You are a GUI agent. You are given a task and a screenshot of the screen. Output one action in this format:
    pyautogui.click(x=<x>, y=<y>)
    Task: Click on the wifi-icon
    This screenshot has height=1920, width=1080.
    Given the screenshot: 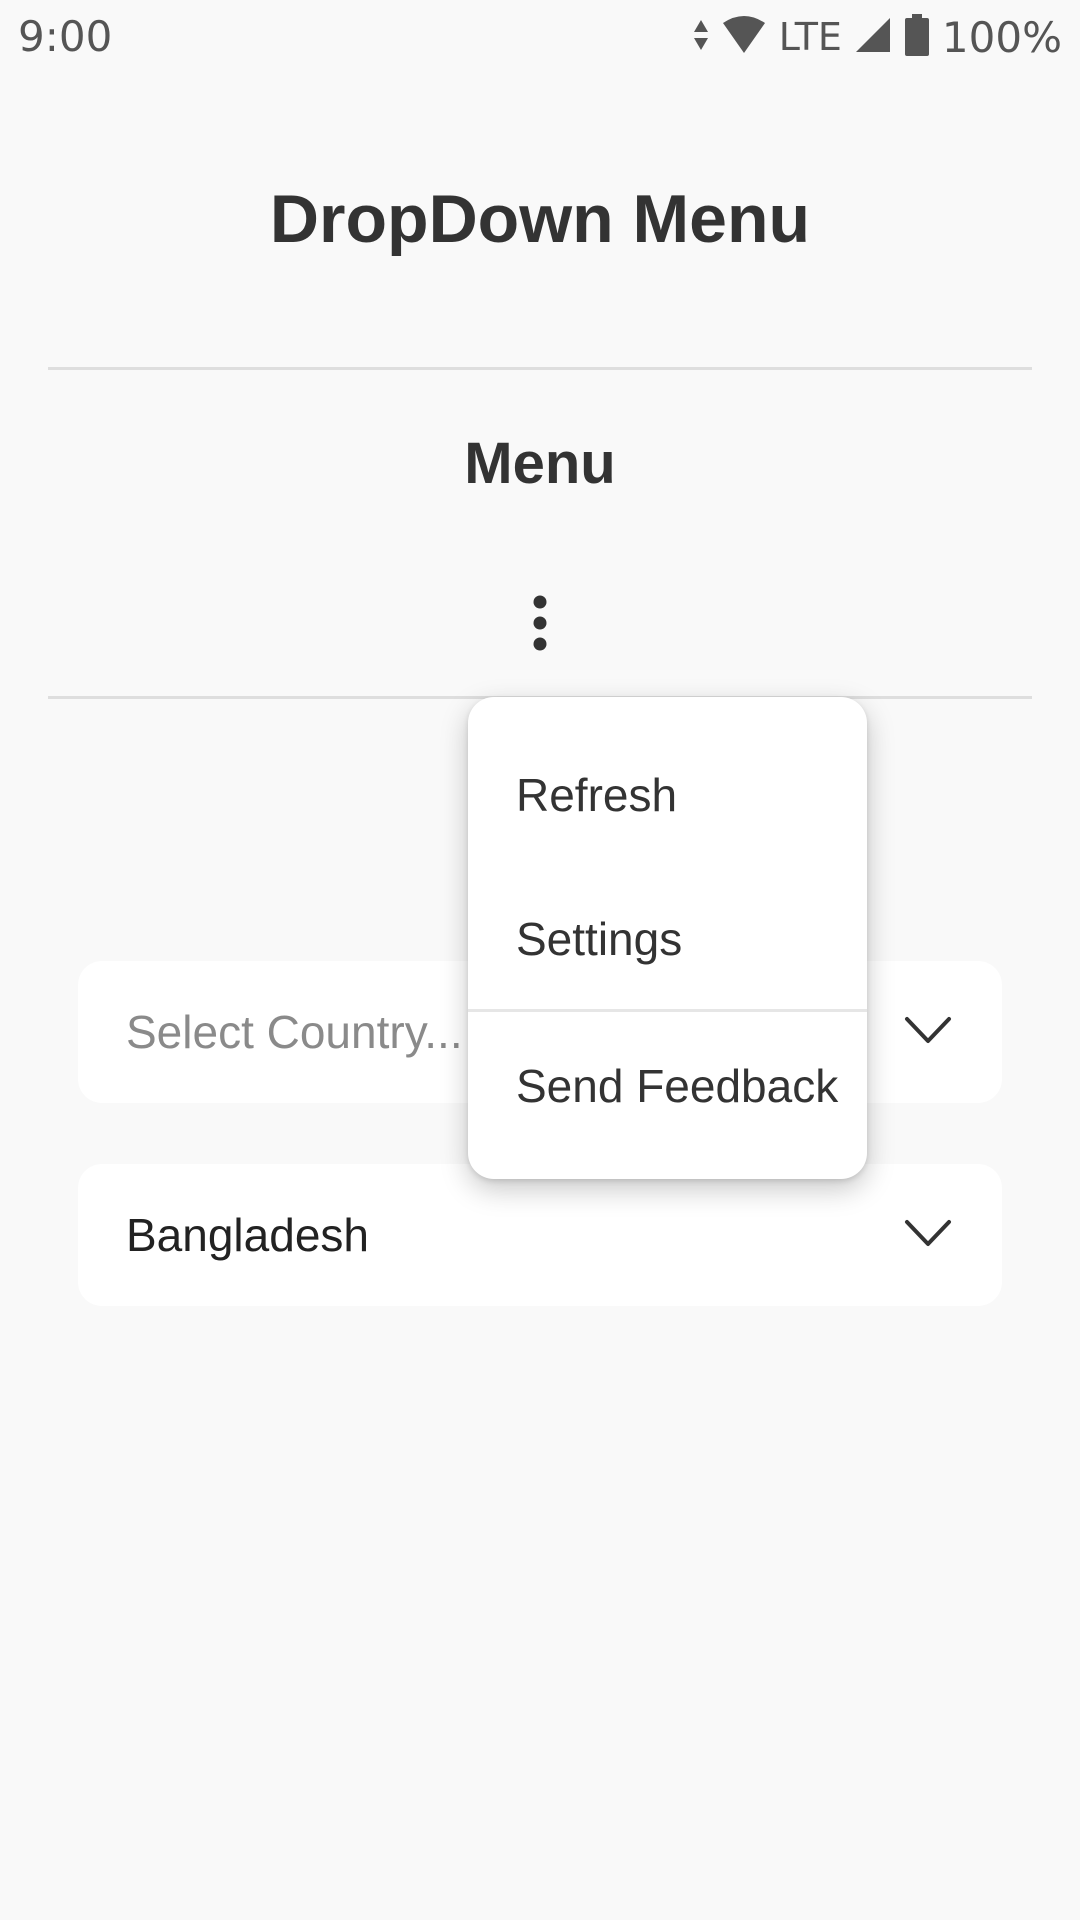 What is the action you would take?
    pyautogui.click(x=744, y=37)
    